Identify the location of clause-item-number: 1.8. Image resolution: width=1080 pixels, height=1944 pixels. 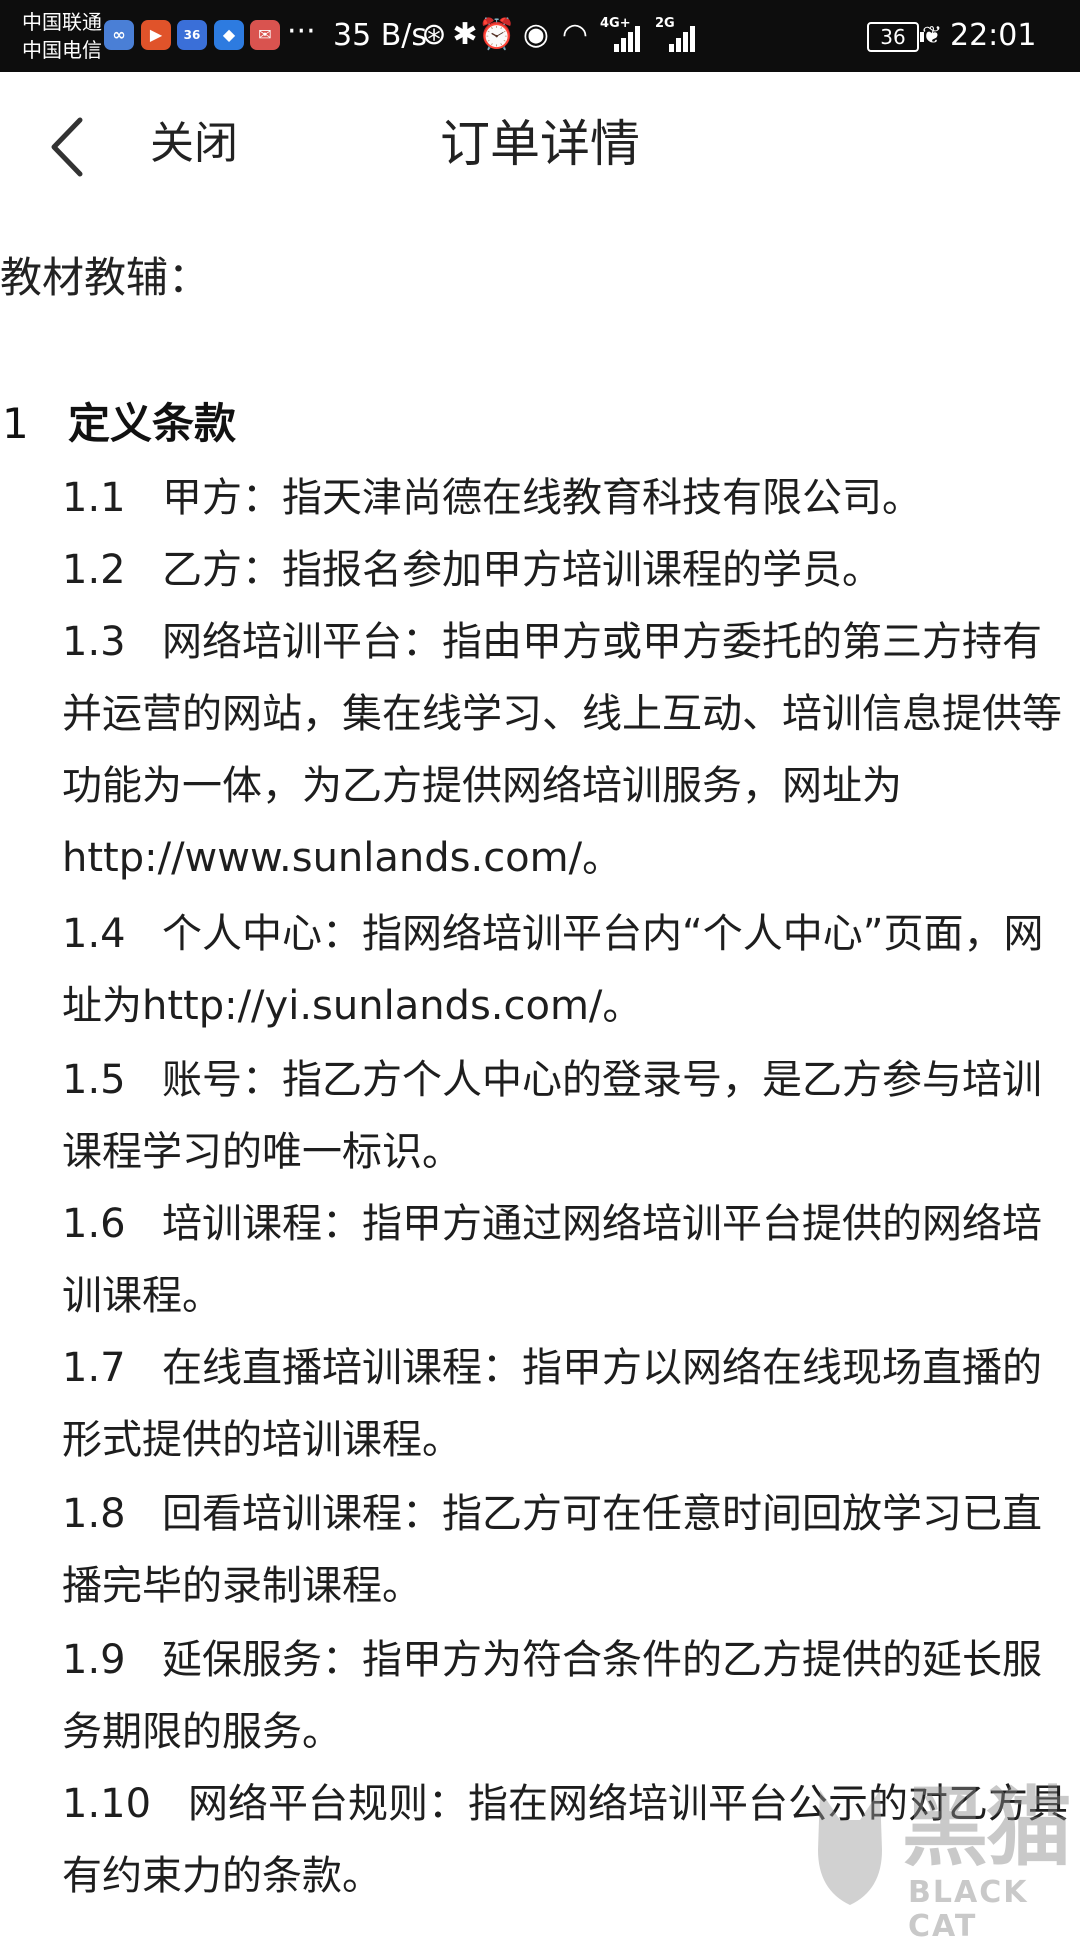
(94, 1514).